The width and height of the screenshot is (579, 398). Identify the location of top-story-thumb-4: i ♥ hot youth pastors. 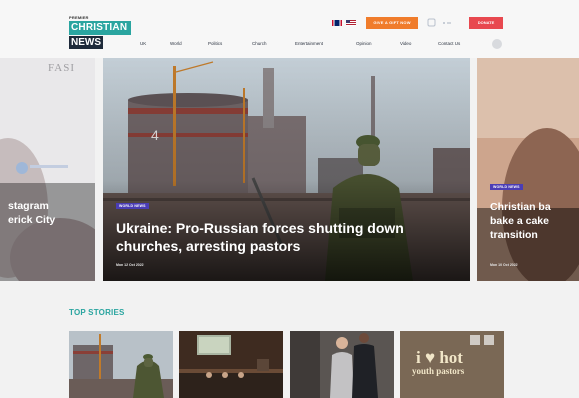
(452, 364).